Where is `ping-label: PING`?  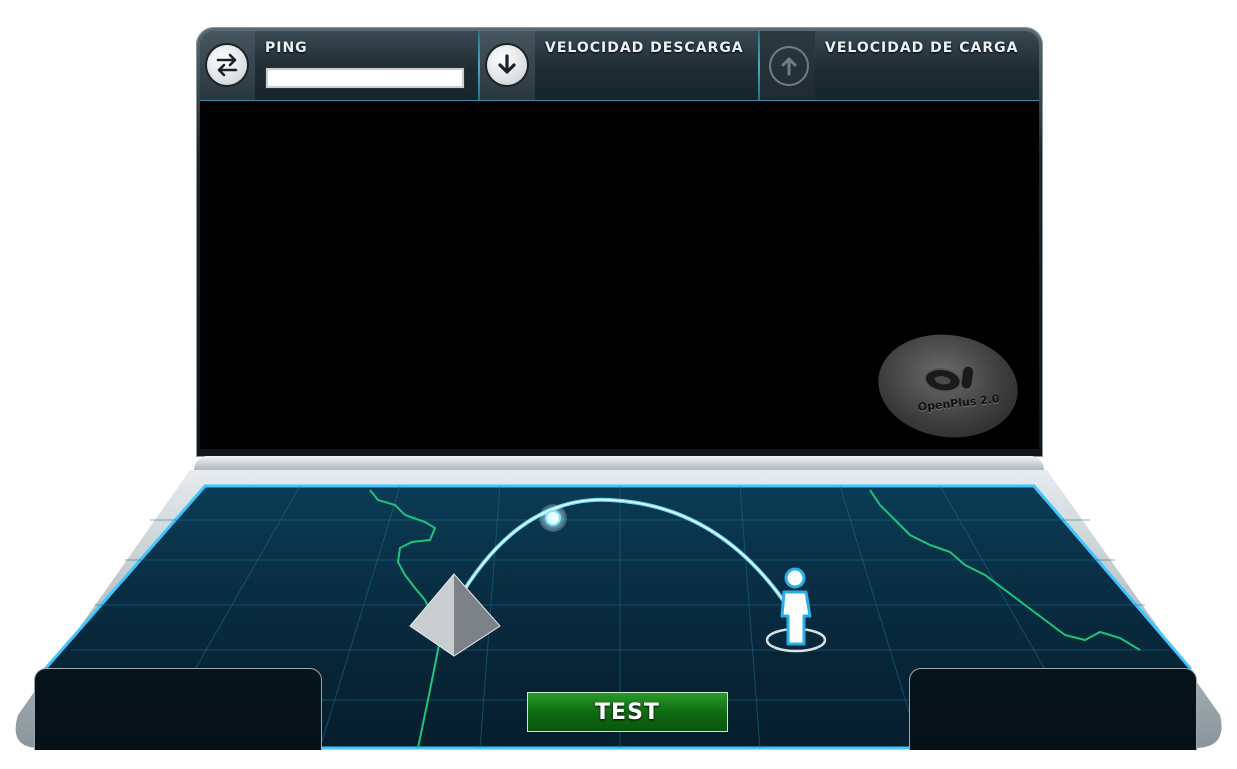
ping-label: PING is located at coordinates (286, 48).